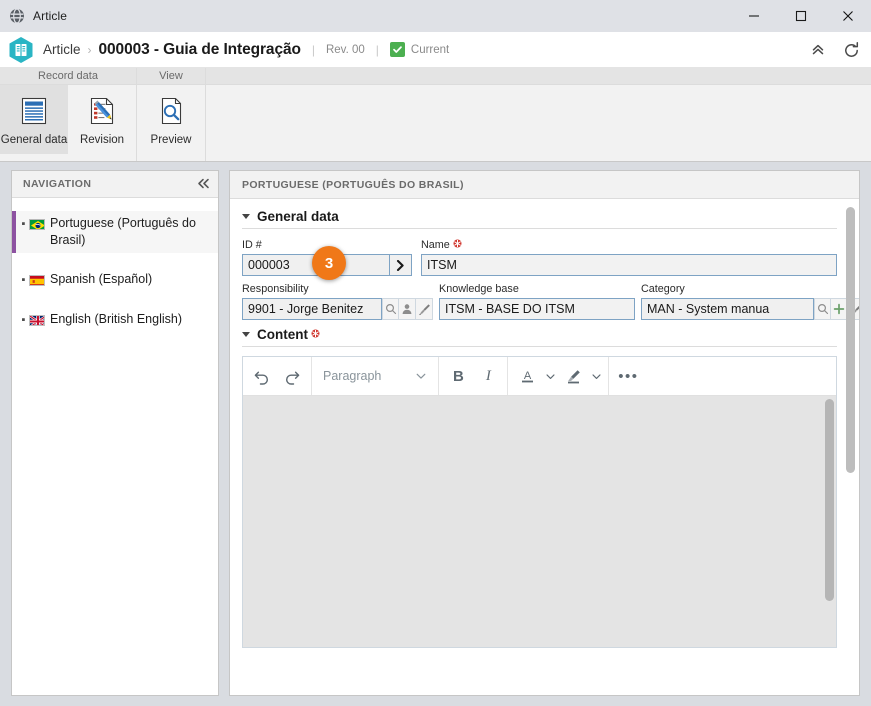  I want to click on highlighter-icon, so click(573, 376).